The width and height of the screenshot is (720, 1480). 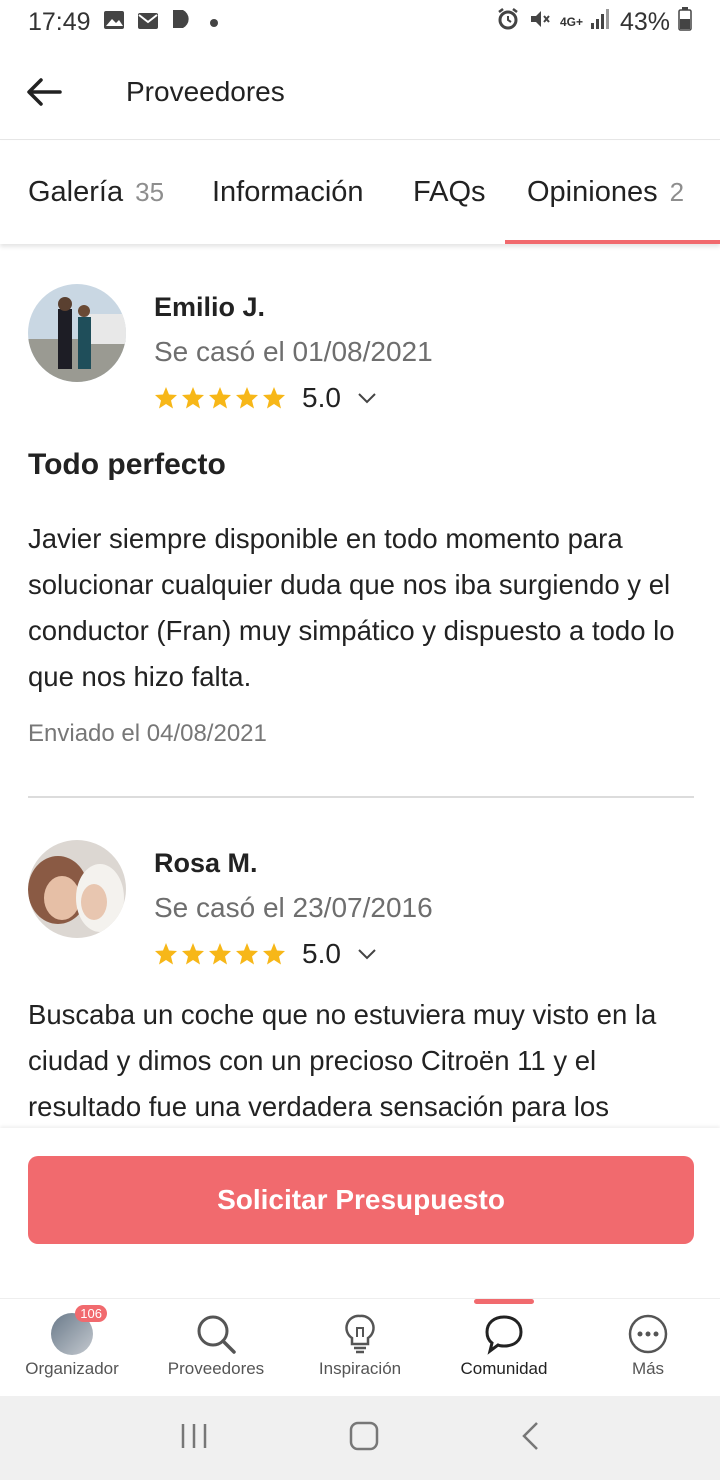 I want to click on battery-icon, so click(x=685, y=22).